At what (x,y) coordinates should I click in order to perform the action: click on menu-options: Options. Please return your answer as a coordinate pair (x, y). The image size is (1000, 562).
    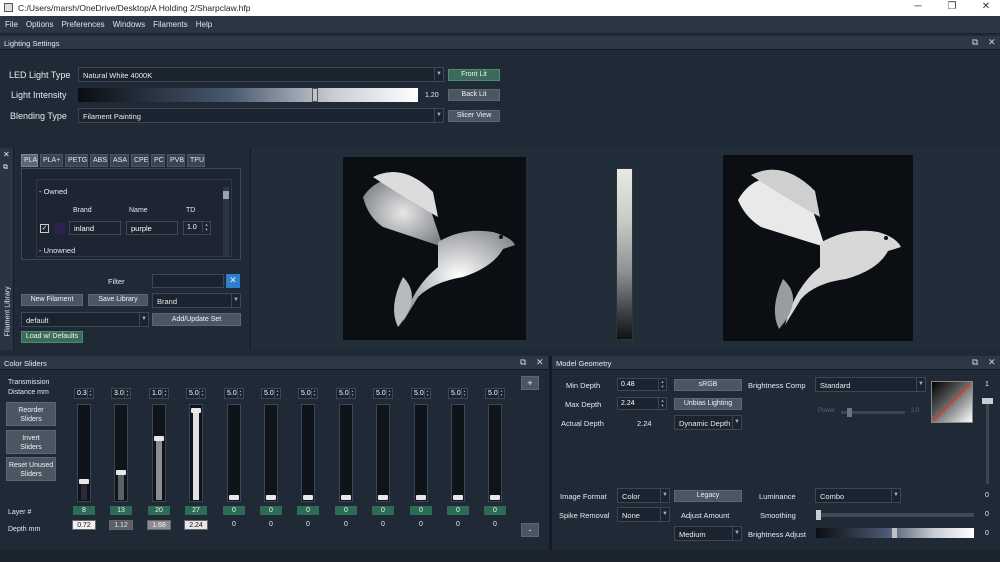
    Looking at the image, I should click on (39, 22).